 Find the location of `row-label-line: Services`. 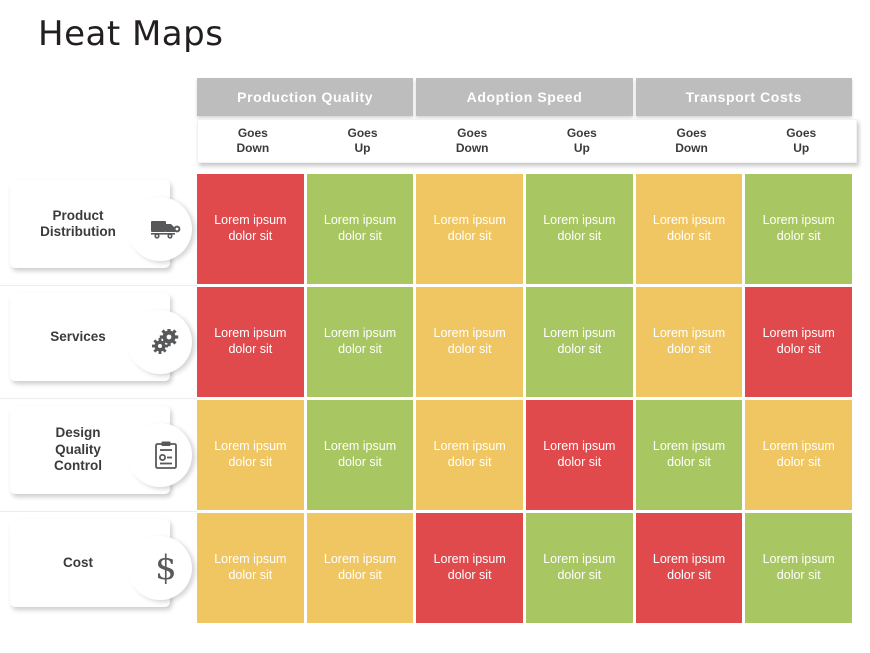

row-label-line: Services is located at coordinates (78, 336).